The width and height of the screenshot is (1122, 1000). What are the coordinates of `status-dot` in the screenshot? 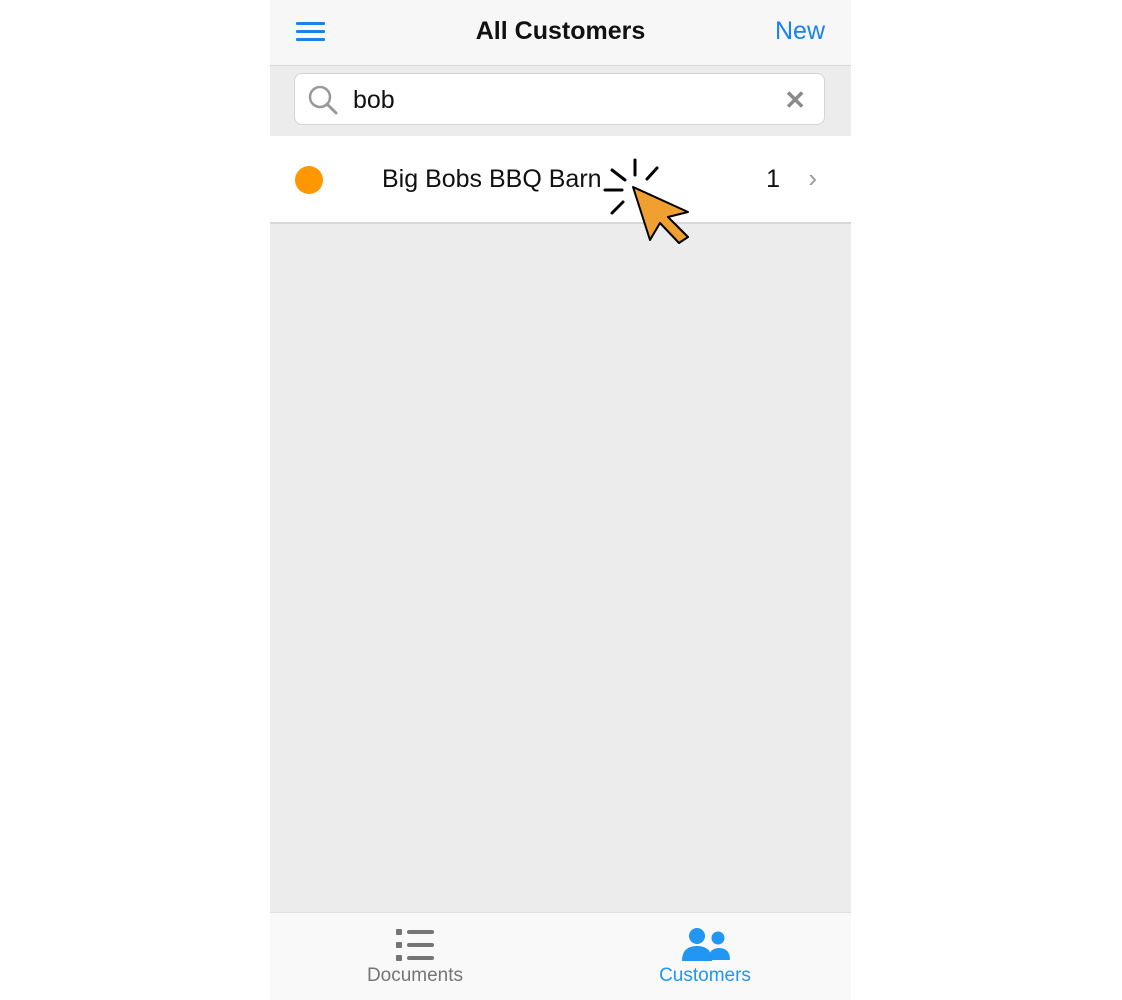 It's located at (309, 180).